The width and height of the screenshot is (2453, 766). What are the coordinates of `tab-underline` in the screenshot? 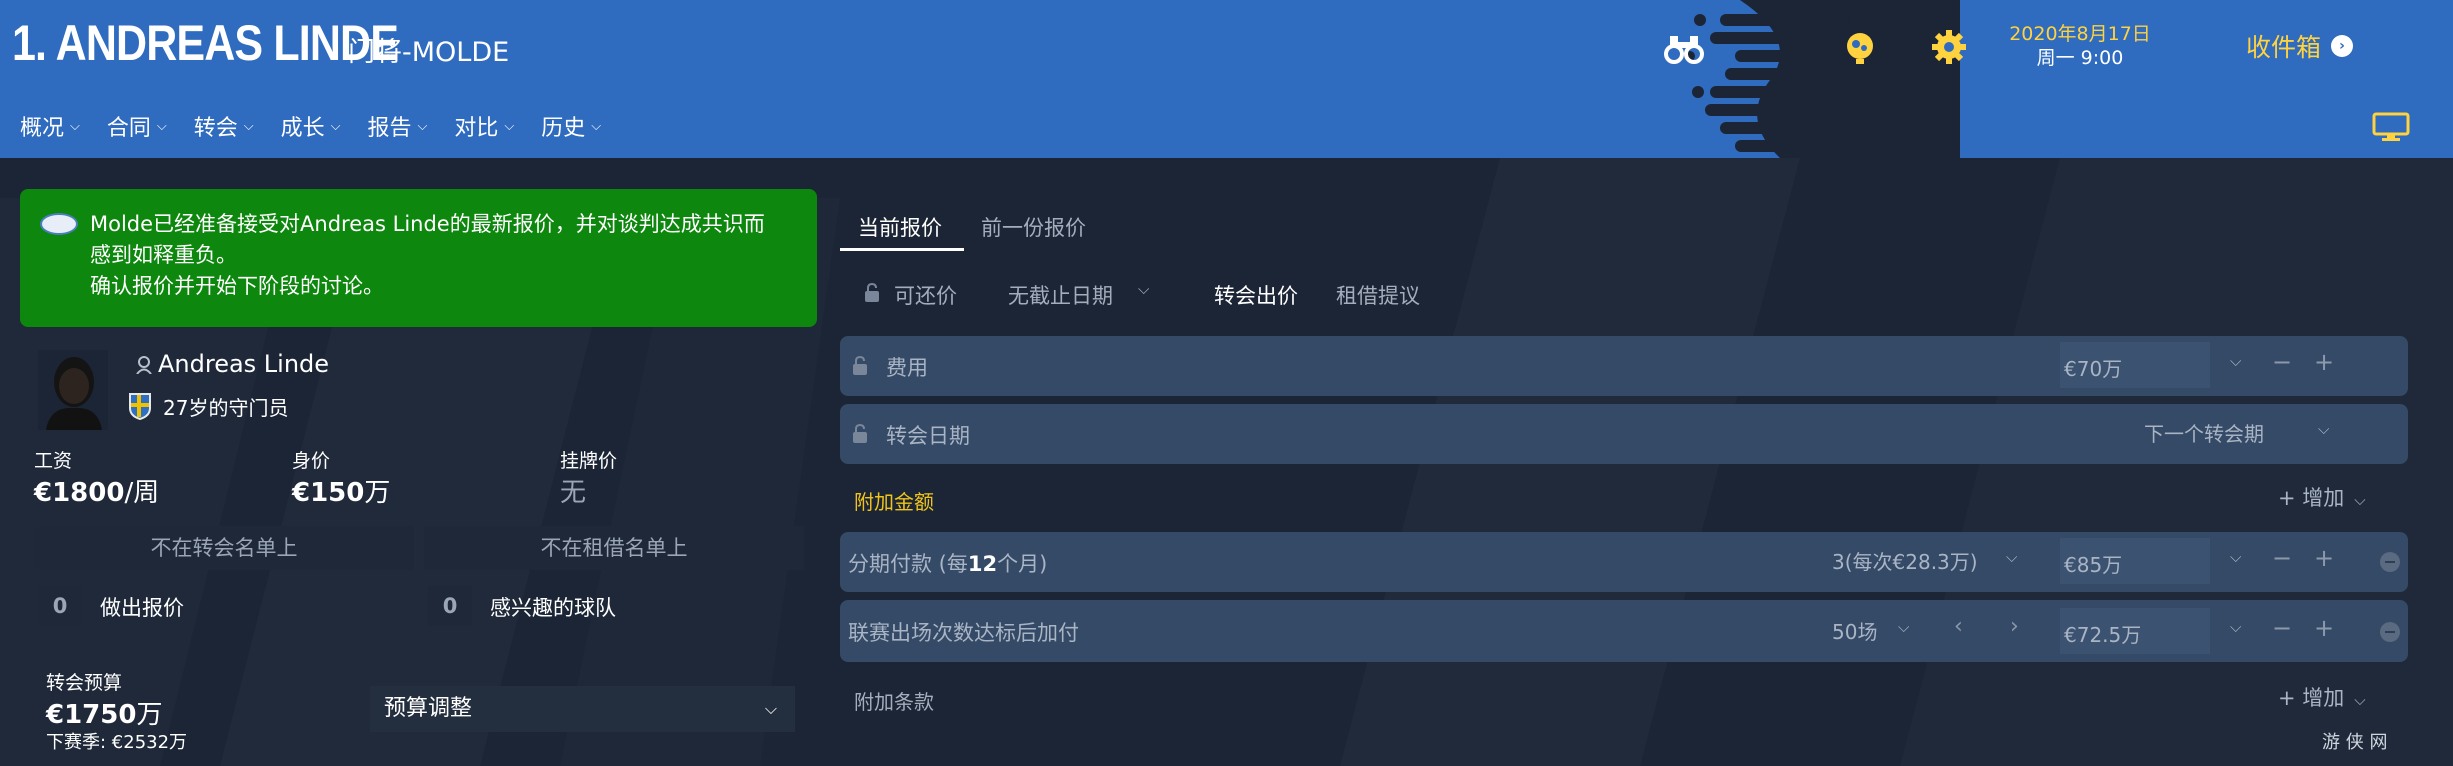 It's located at (902, 249).